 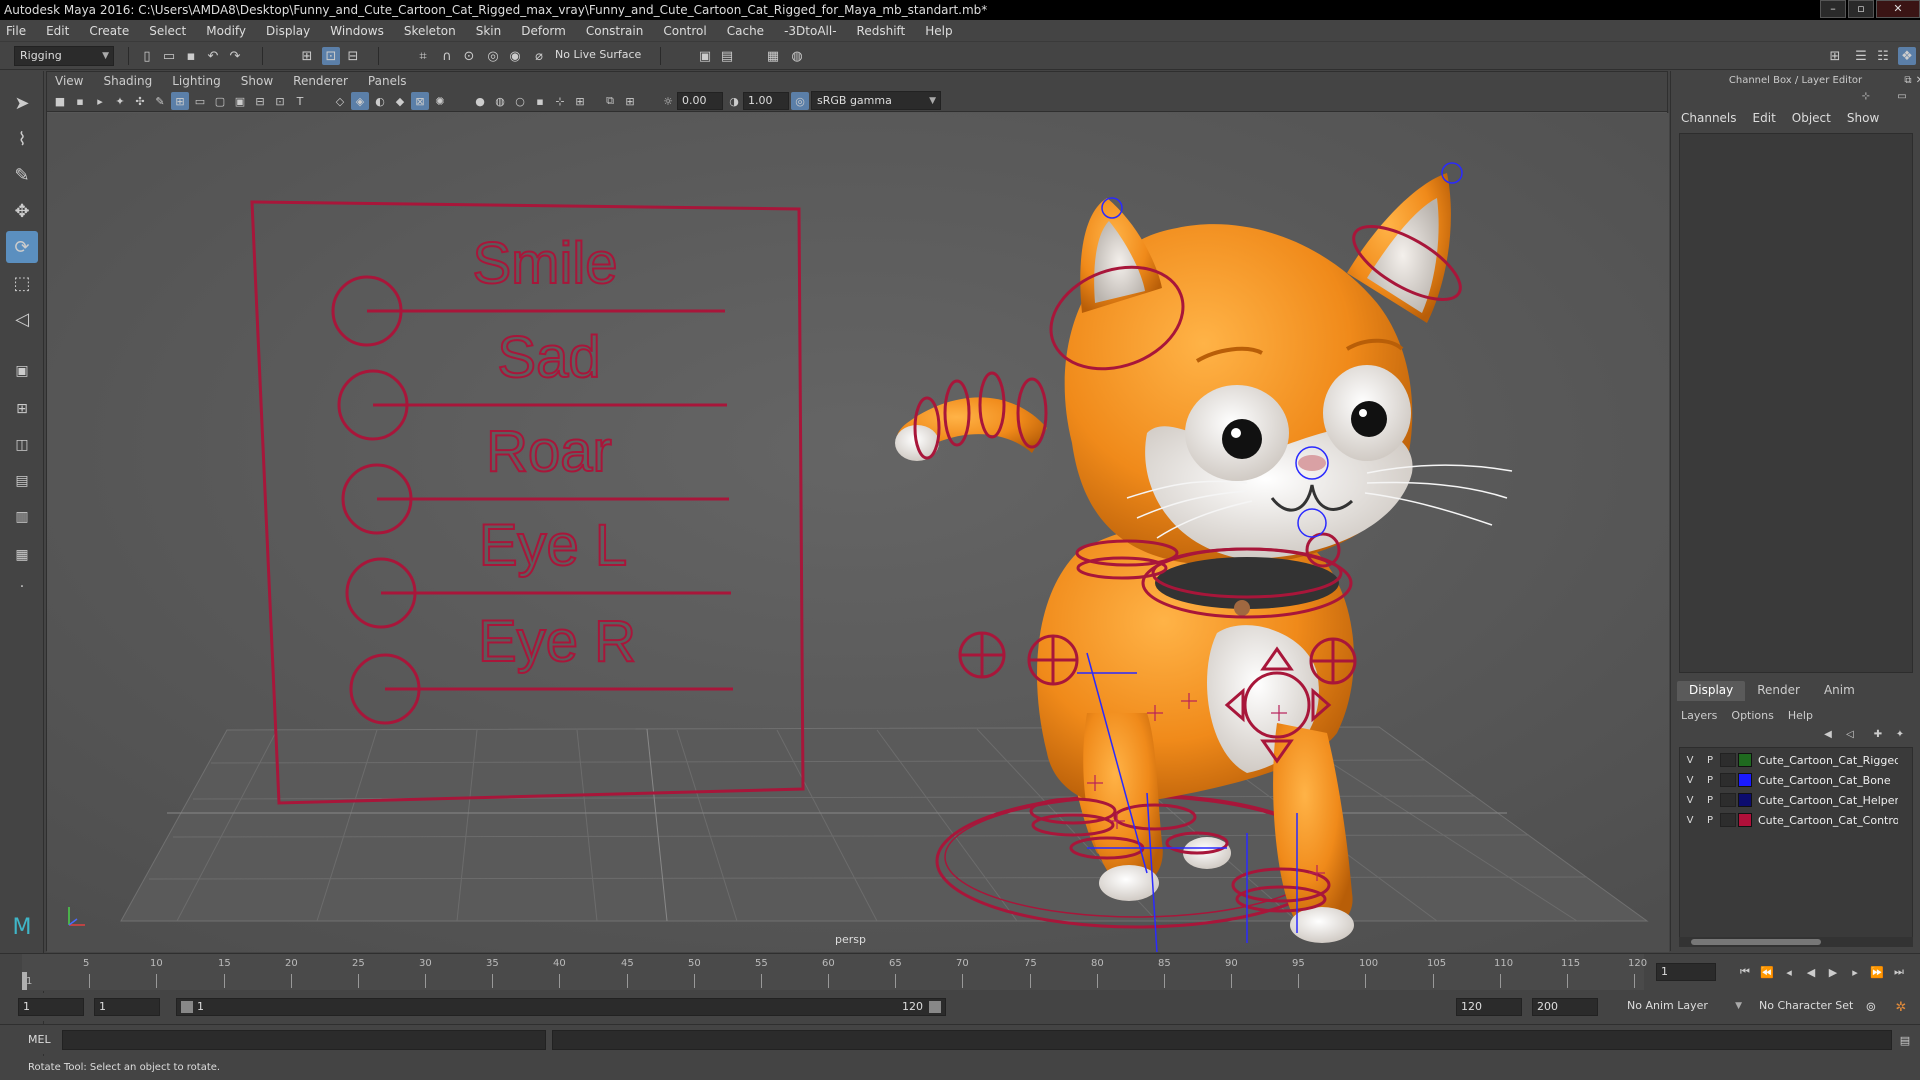 I want to click on lasso-tool-icon: ⌇, so click(x=22, y=139).